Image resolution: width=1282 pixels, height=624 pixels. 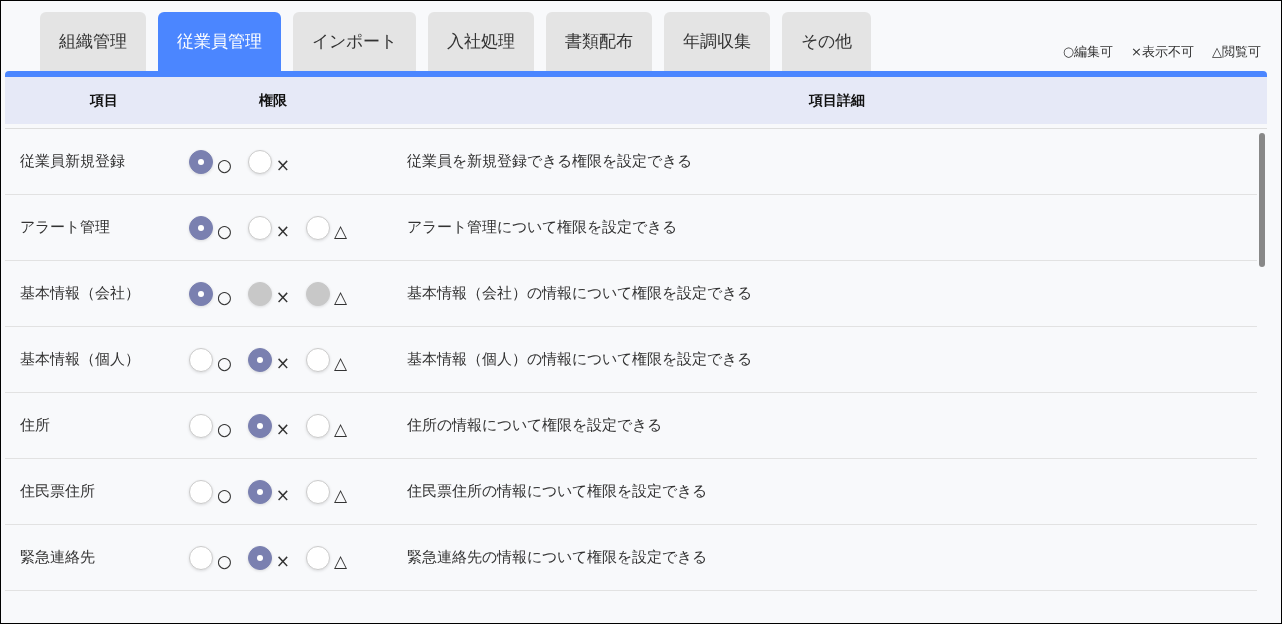 What do you see at coordinates (93, 41) in the screenshot?
I see `tab: 組織管理` at bounding box center [93, 41].